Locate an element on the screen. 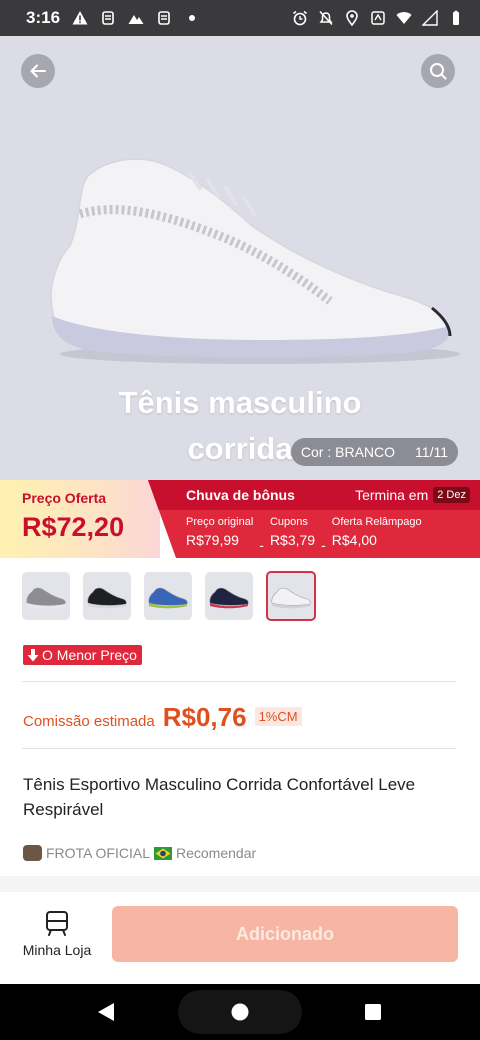 Image resolution: width=480 pixels, height=1040 pixels. ends-label: Termina em is located at coordinates (392, 495).